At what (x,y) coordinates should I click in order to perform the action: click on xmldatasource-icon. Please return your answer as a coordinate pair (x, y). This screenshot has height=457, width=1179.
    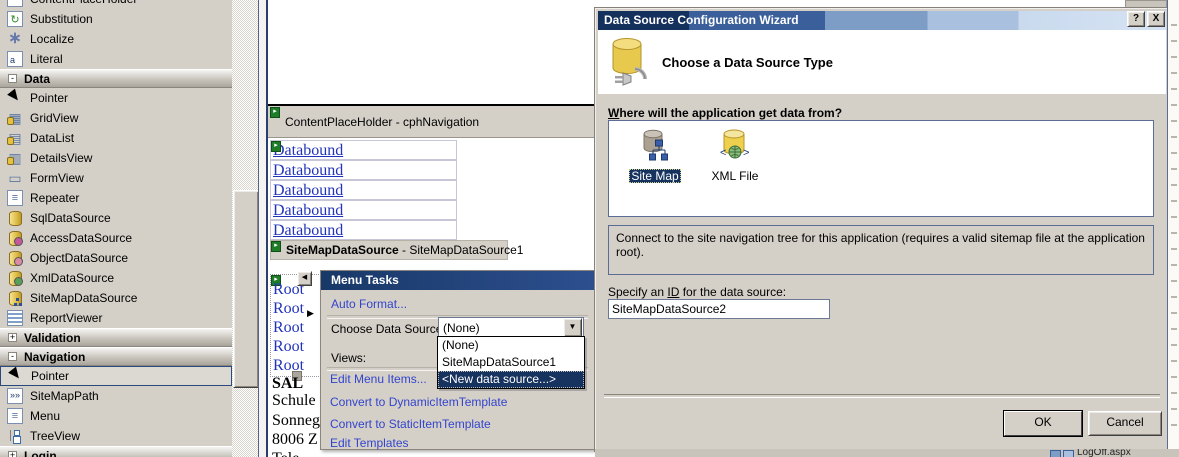
    Looking at the image, I should click on (15, 278).